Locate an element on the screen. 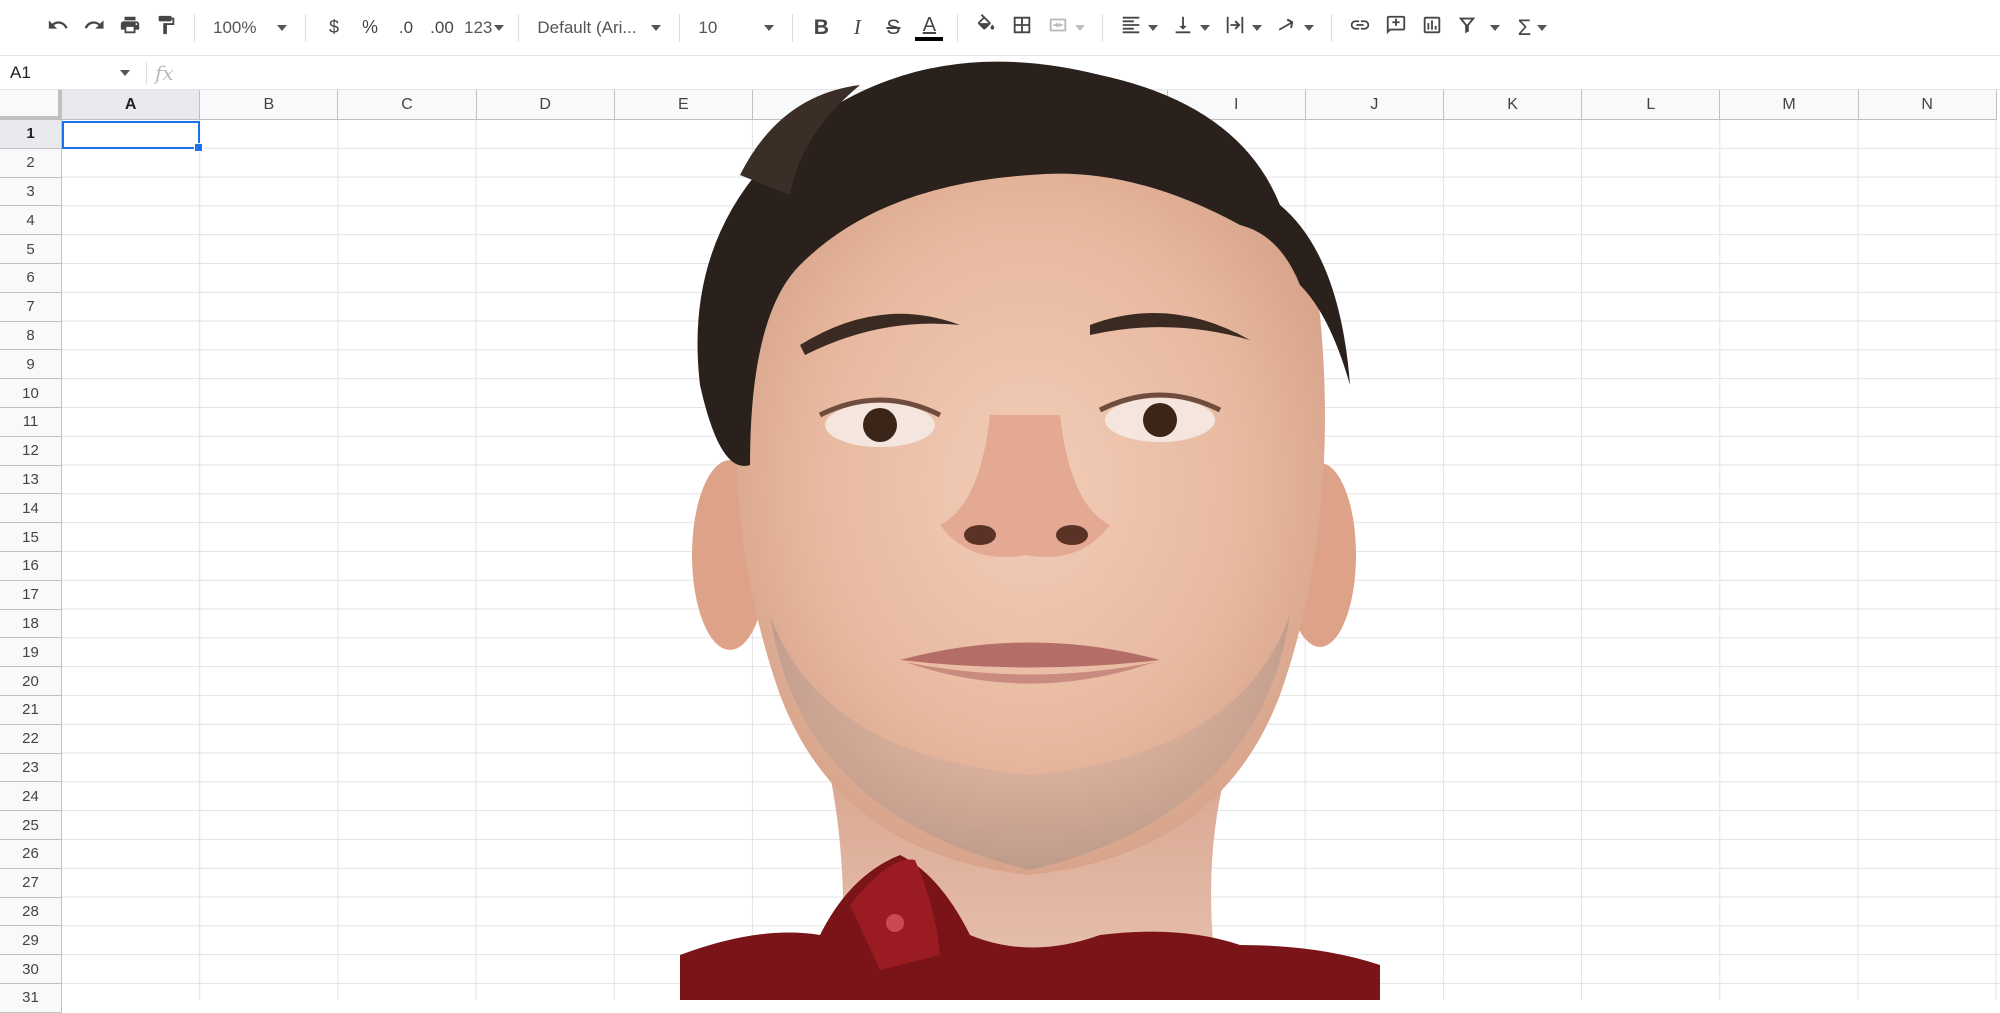 The width and height of the screenshot is (2000, 1013). row-header: 17 is located at coordinates (31, 595).